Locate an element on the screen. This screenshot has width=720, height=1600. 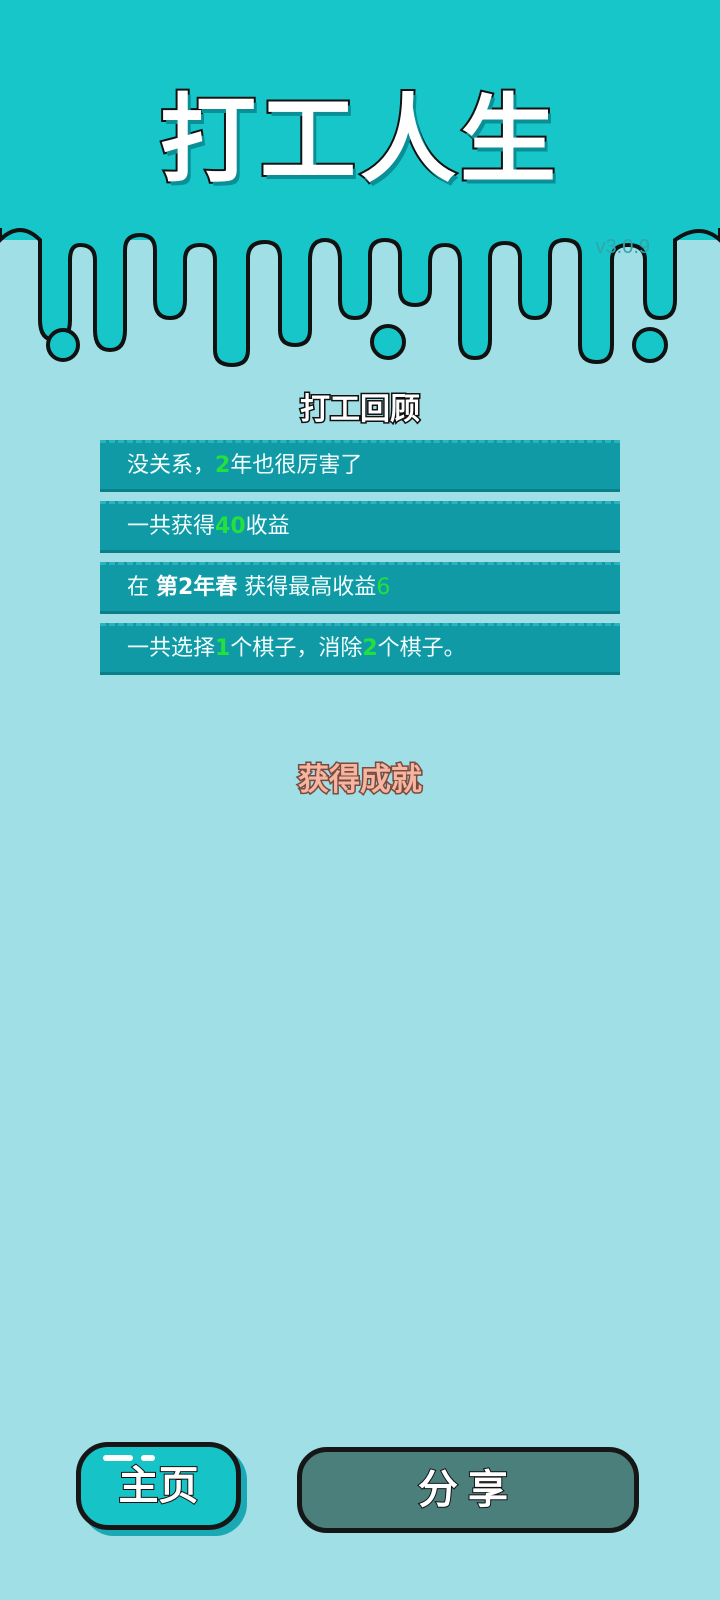
achievements-title: 获得成就 is located at coordinates (360, 780).